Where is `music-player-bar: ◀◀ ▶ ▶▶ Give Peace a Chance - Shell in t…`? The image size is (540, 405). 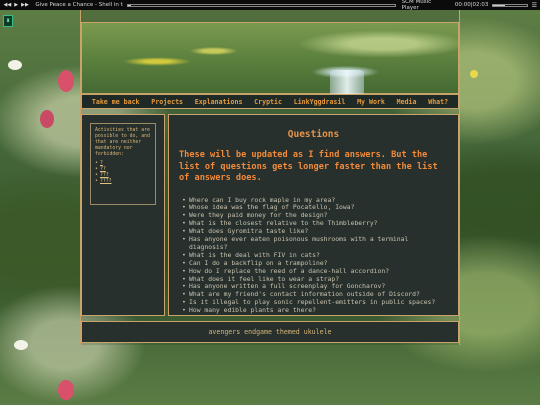
music-player-bar: ◀◀ ▶ ▶▶ Give Peace a Chance - Shell in t… is located at coordinates (270, 5).